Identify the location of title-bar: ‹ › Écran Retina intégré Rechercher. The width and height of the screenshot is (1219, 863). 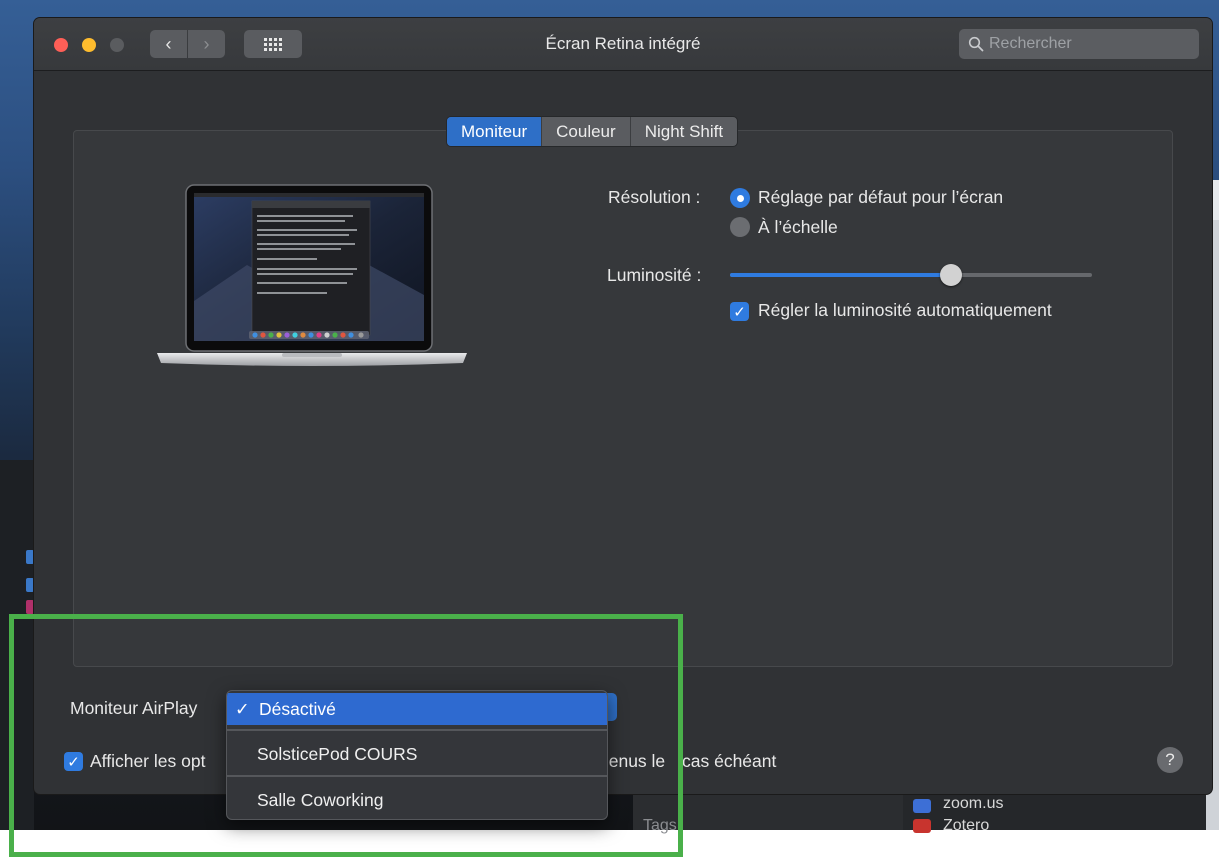
(623, 44).